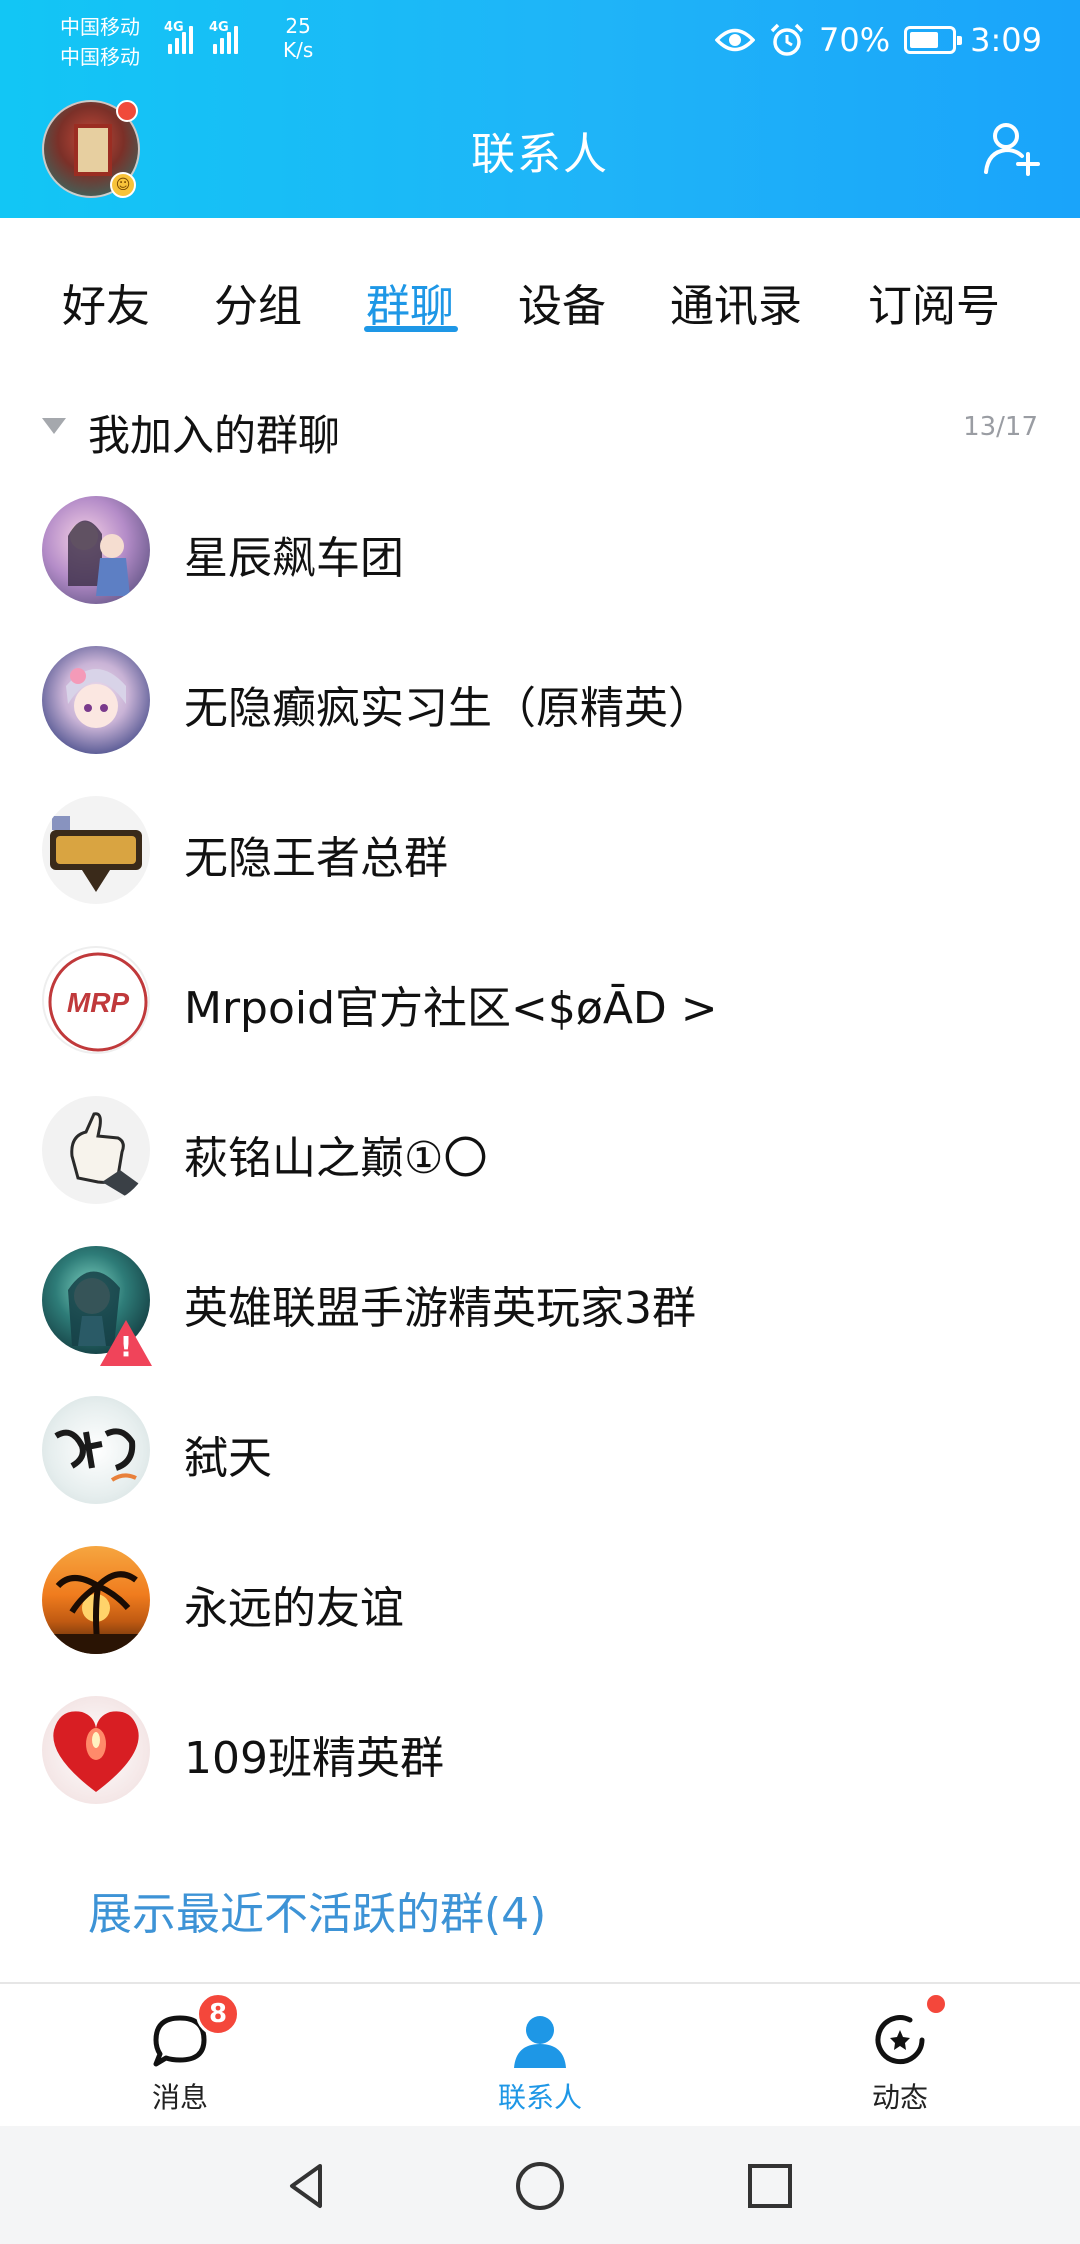  I want to click on status-bar: 中国移动 中国移动 4G 4G 25 K/s 70% 3:09, so click(540, 40).